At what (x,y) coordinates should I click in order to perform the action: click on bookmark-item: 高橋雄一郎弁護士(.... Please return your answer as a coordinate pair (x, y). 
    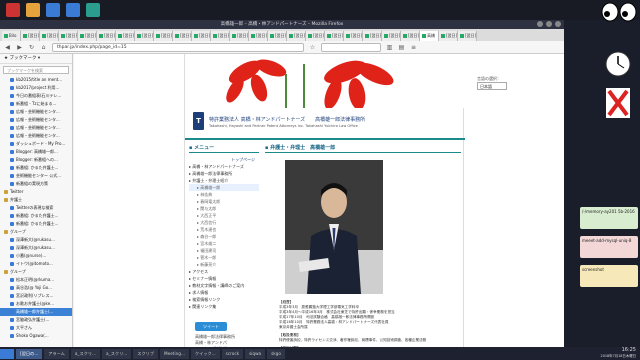
    Looking at the image, I should click on (36, 312).